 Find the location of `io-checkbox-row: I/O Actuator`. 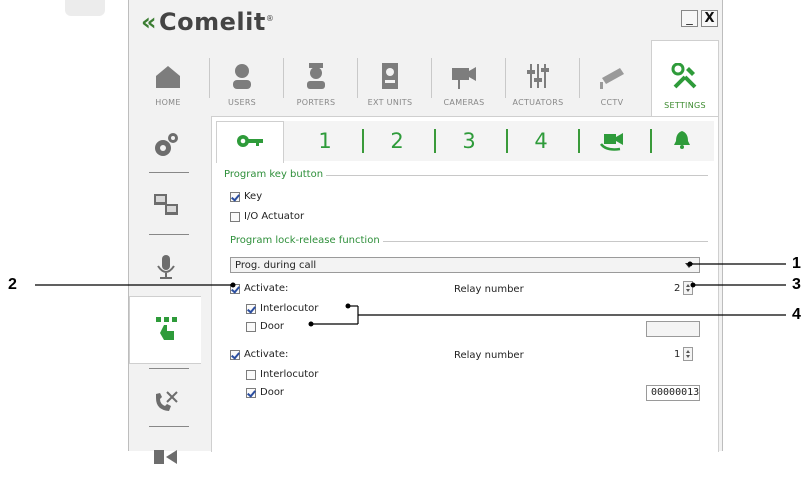

io-checkbox-row: I/O Actuator is located at coordinates (267, 216).